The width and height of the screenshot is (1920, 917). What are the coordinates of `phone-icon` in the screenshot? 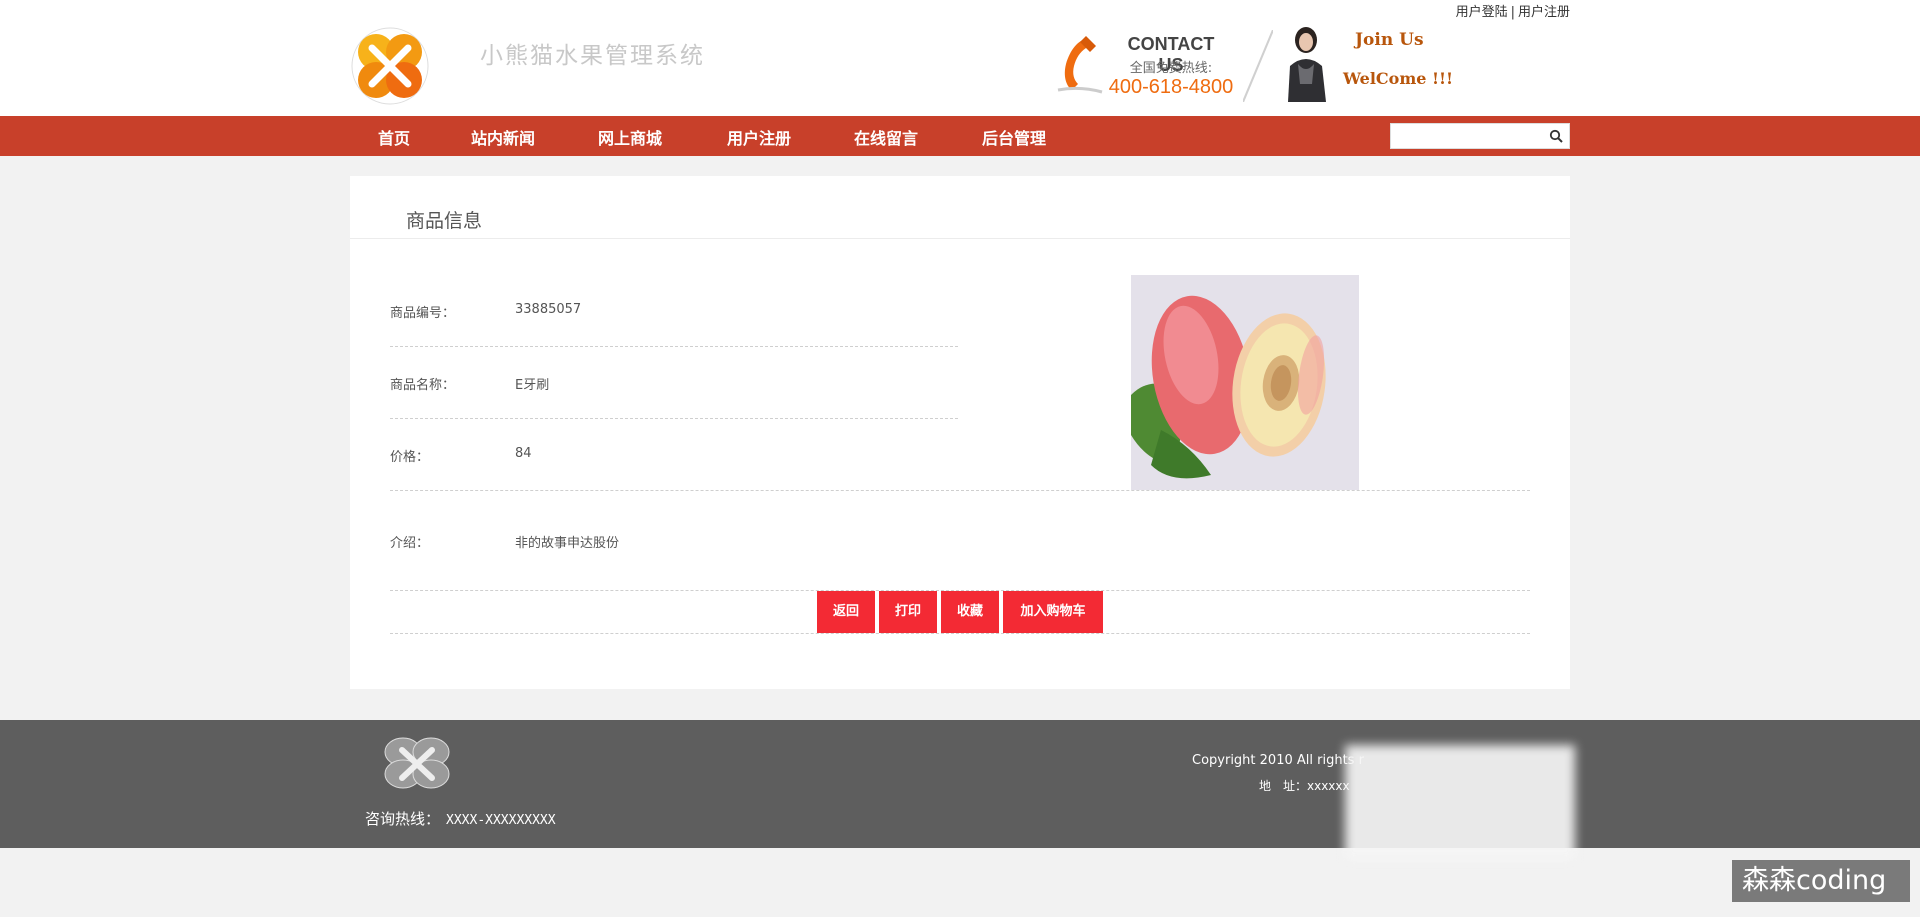 It's located at (1080, 65).